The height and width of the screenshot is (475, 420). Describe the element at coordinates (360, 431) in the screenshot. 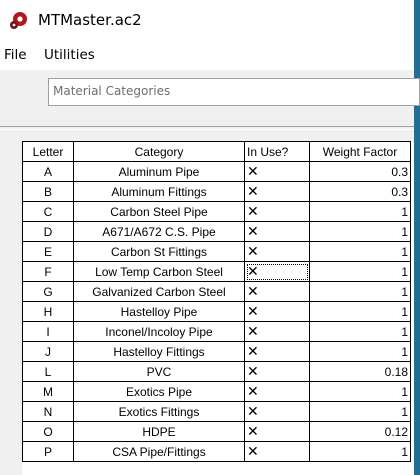

I see `weight-factor-cell: 0.12` at that location.